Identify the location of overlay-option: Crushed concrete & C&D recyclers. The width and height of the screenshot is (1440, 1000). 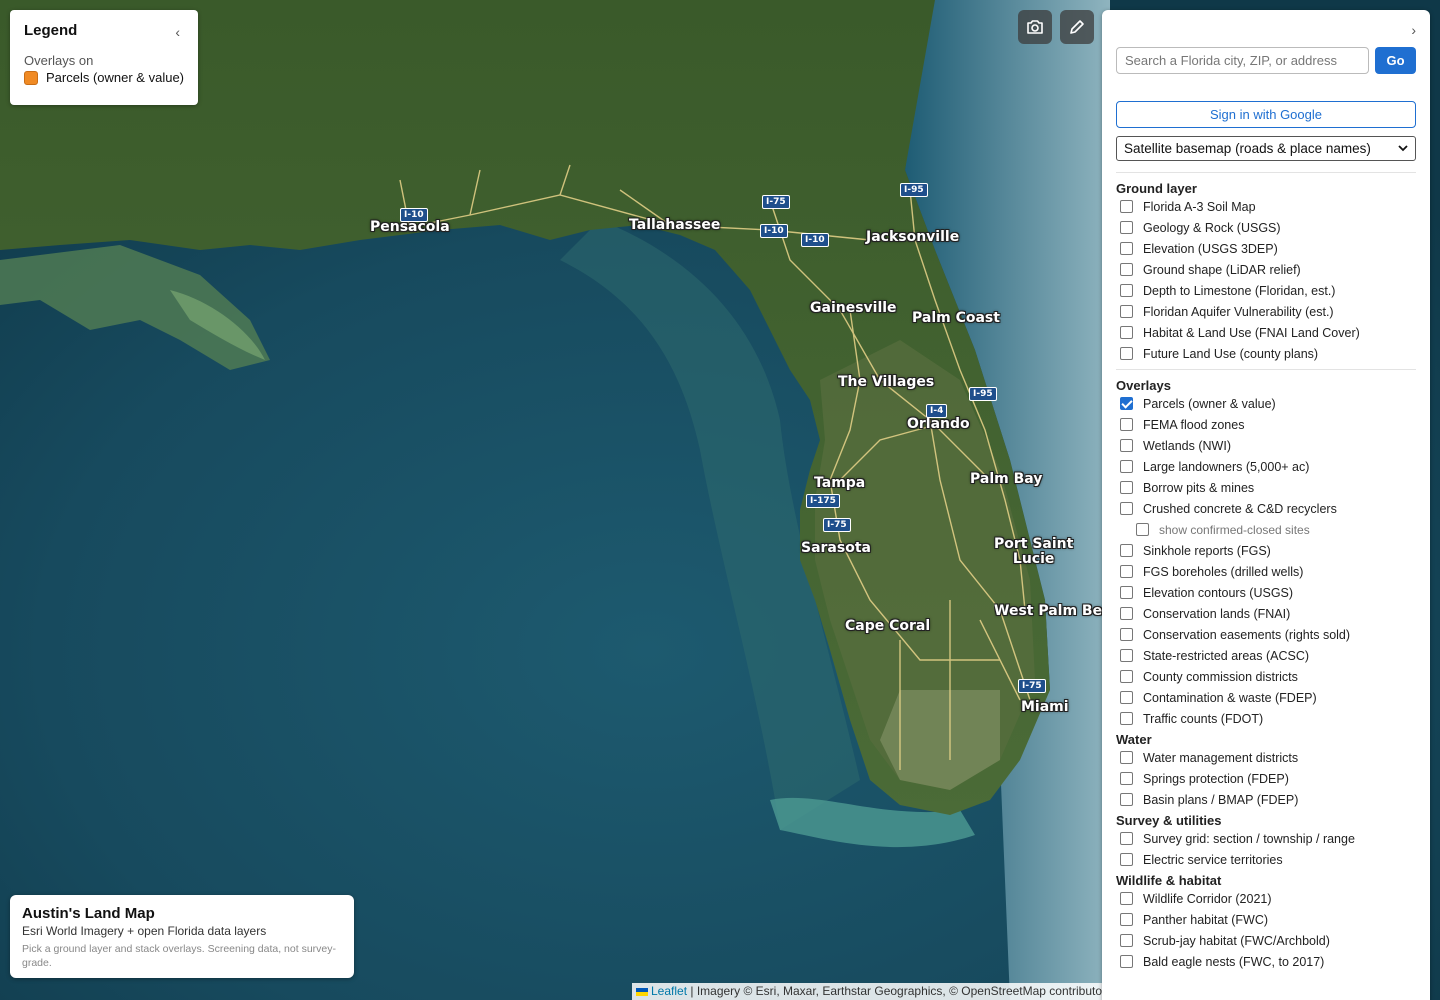
(1266, 508).